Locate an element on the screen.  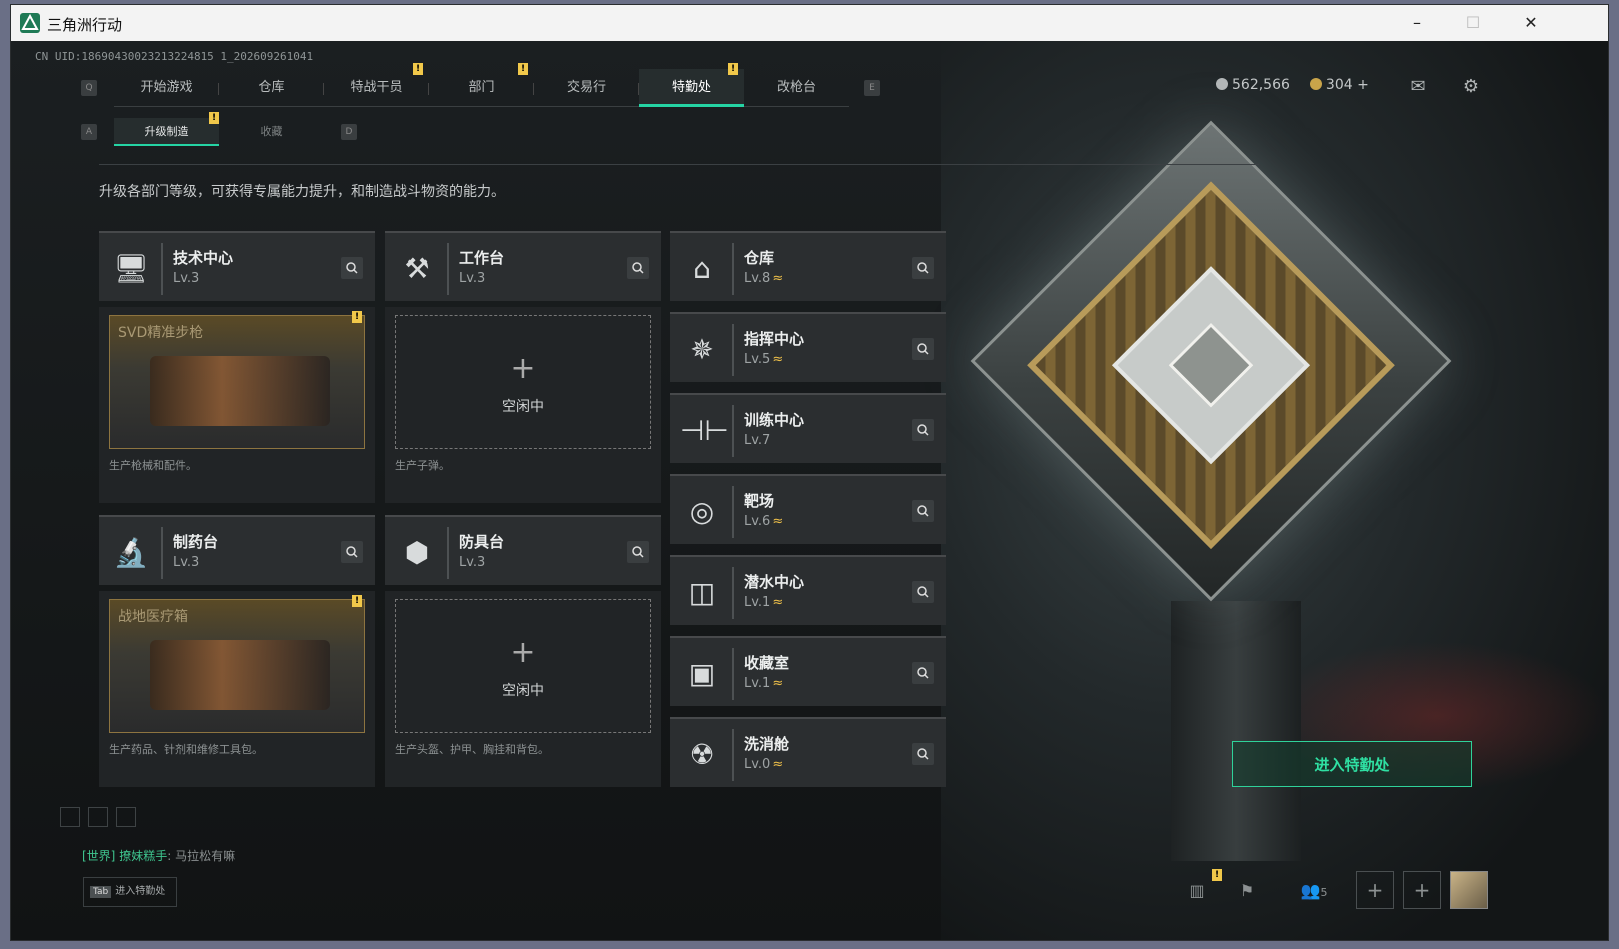
maximize-button: ☐ is located at coordinates (1473, 23).